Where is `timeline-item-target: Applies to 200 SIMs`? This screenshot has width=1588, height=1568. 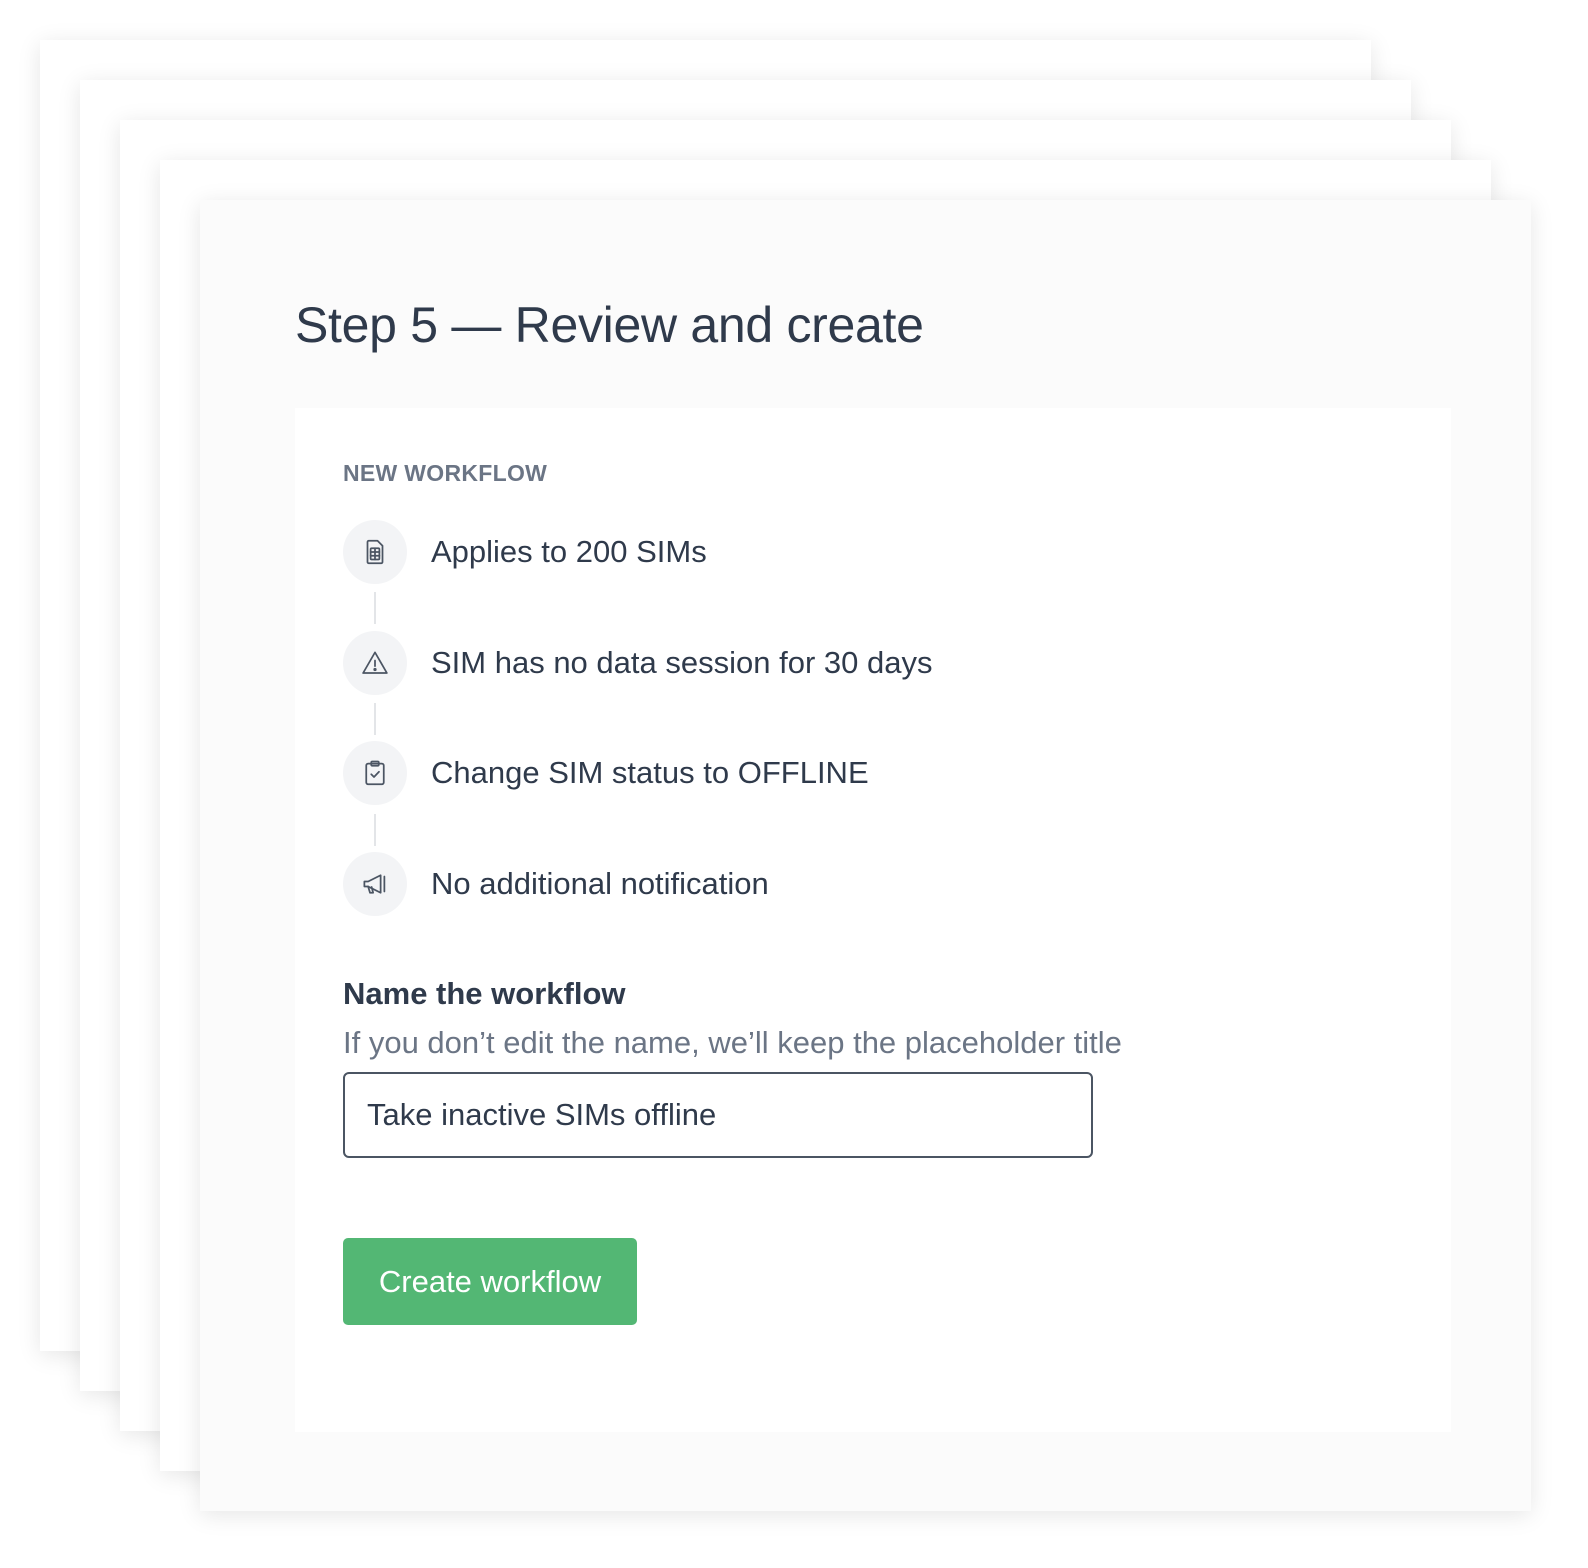
timeline-item-target: Applies to 200 SIMs is located at coordinates (525, 552).